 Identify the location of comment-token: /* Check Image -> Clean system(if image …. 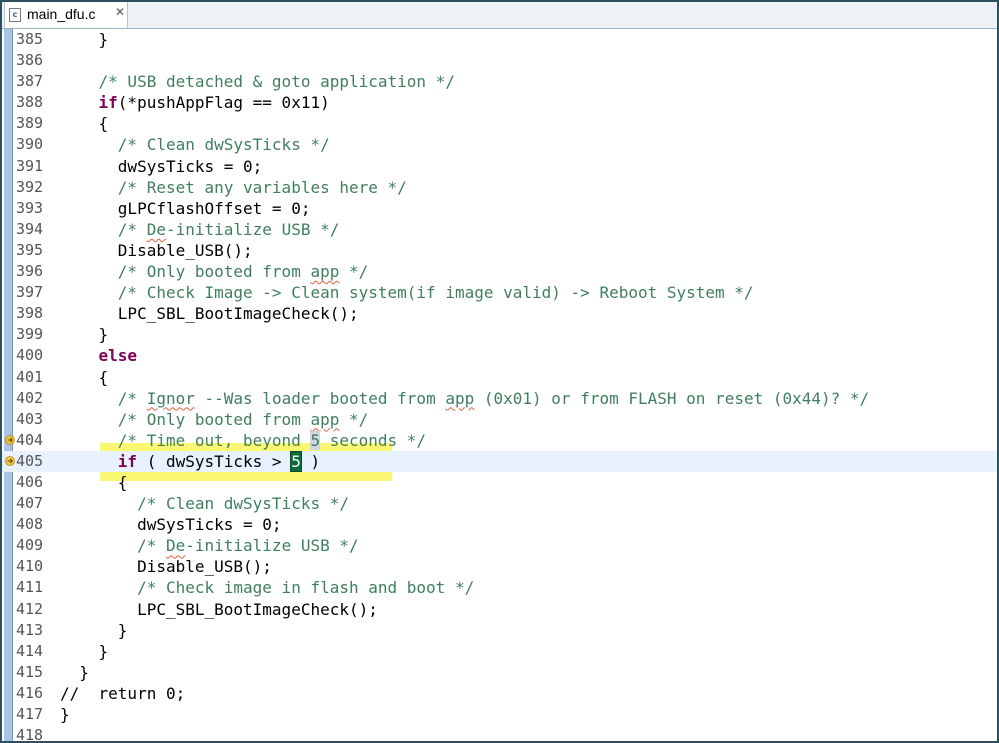
(435, 293).